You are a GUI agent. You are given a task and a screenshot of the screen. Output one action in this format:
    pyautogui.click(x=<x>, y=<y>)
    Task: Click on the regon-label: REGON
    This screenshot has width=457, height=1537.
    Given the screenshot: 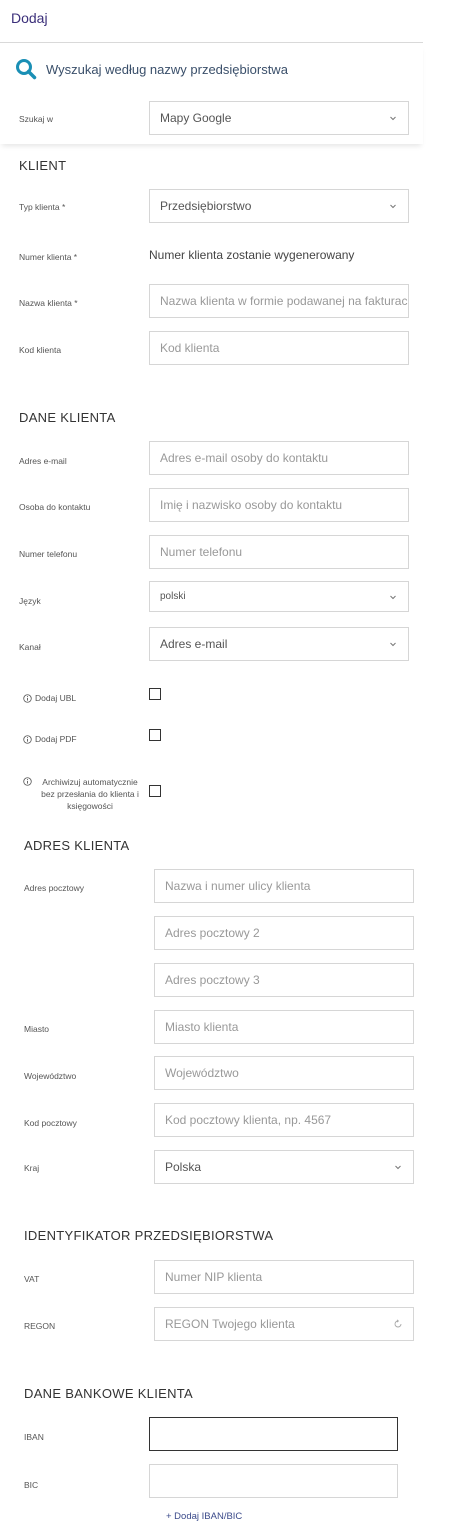 What is the action you would take?
    pyautogui.click(x=40, y=1326)
    